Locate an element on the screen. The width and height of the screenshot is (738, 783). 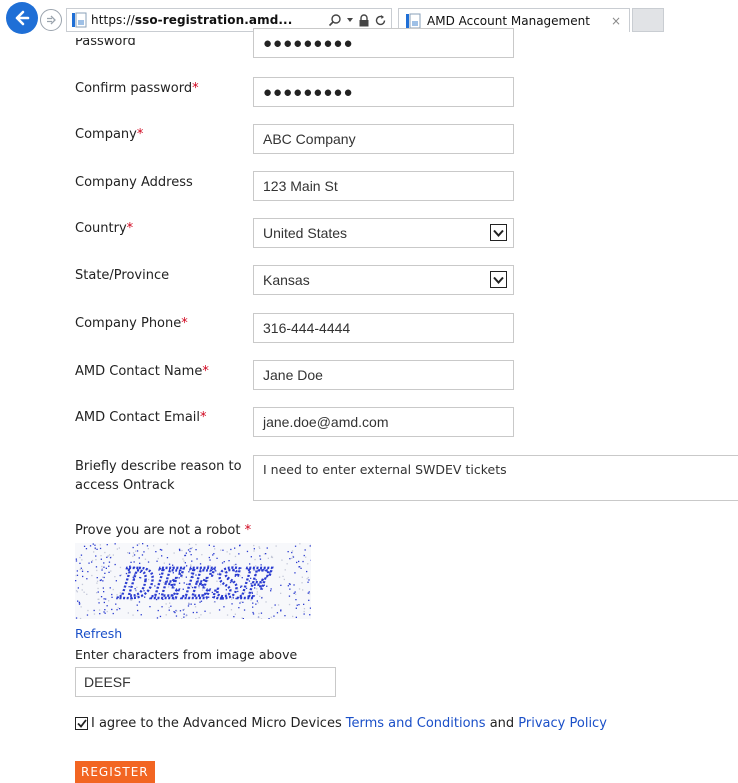
state-province-label: State/Province is located at coordinates (122, 275).